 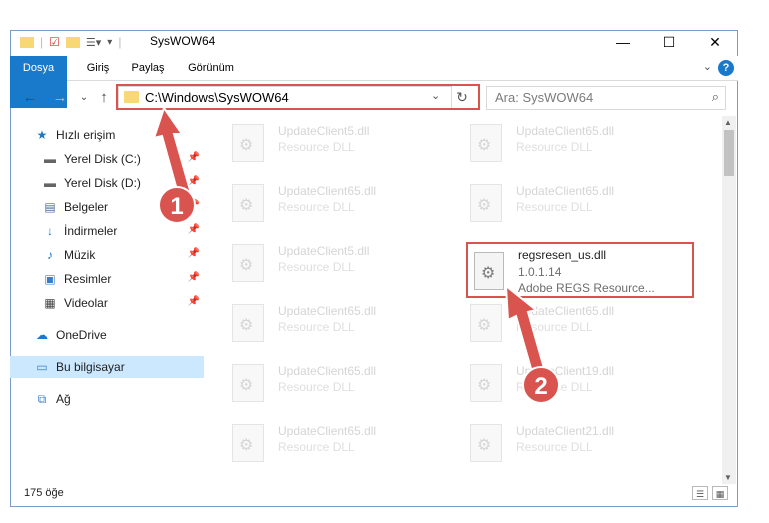 I want to click on new-folder-icon, so click(x=72, y=42).